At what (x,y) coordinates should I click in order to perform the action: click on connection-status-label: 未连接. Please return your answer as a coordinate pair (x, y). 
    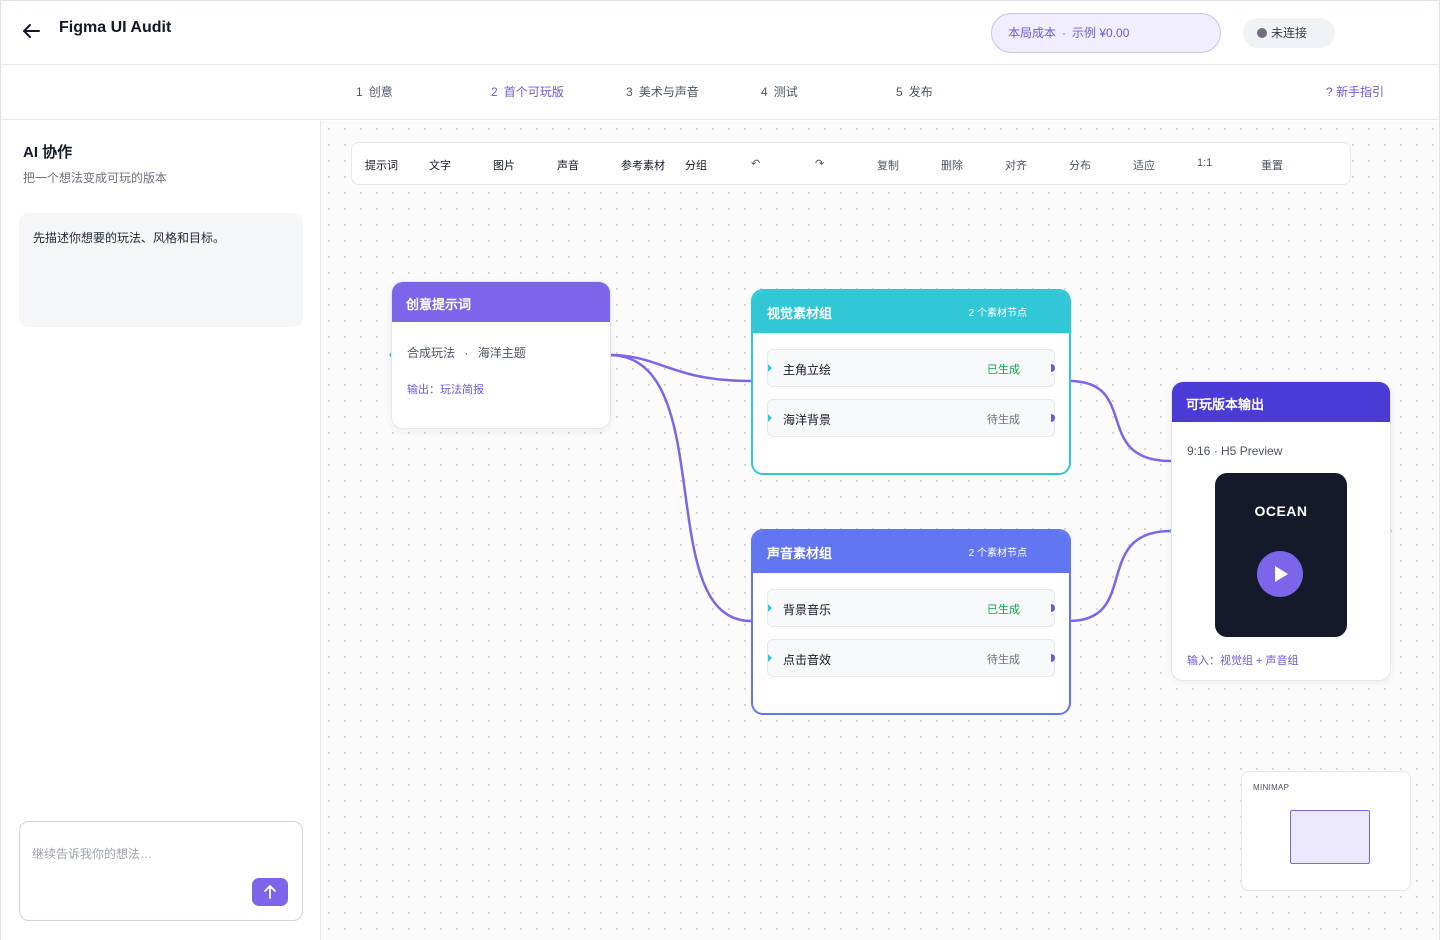
    Looking at the image, I should click on (1289, 33).